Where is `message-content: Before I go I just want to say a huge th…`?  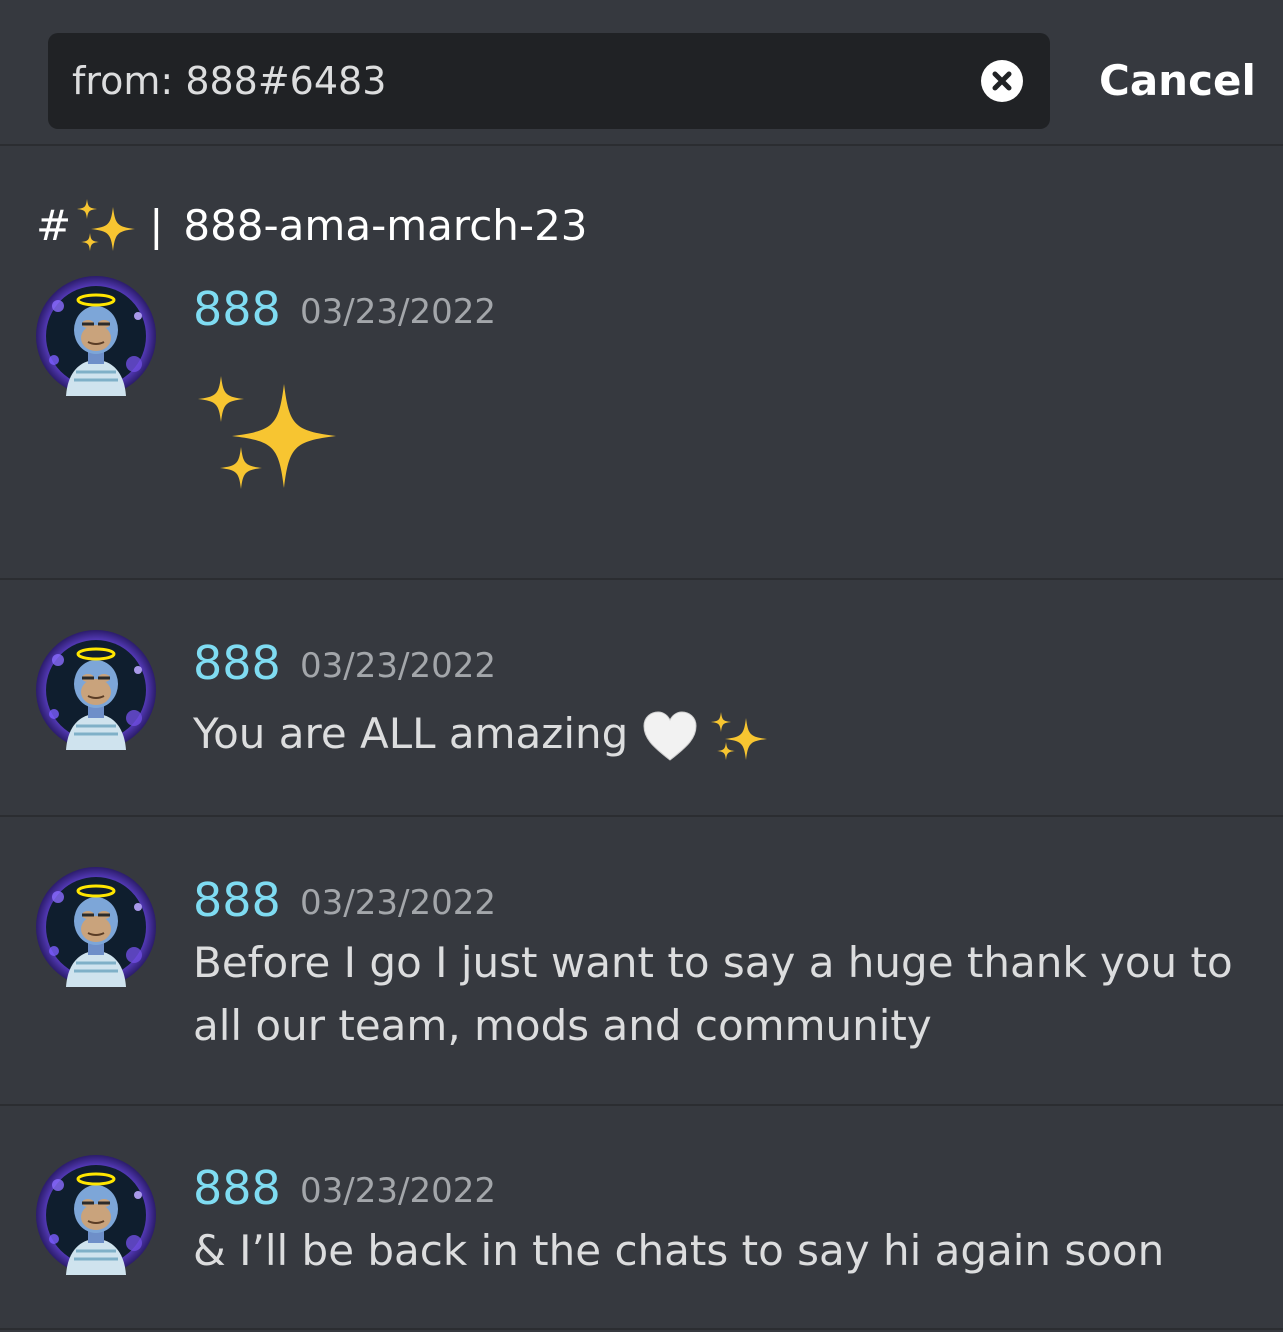 message-content: Before I go I just want to say a huge th… is located at coordinates (718, 994).